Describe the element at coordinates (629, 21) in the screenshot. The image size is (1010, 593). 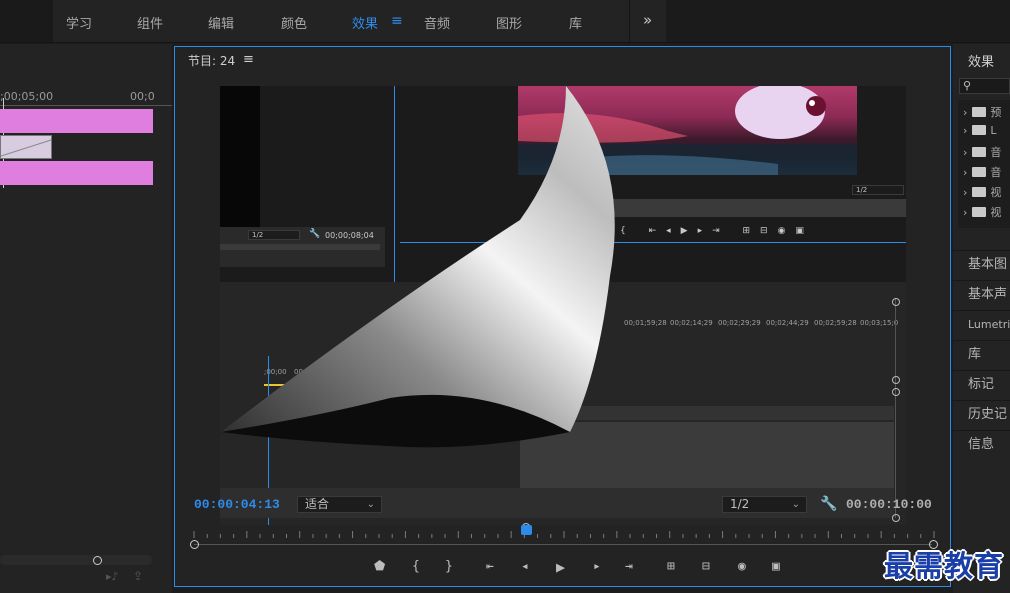
I see `workspace-divider` at that location.